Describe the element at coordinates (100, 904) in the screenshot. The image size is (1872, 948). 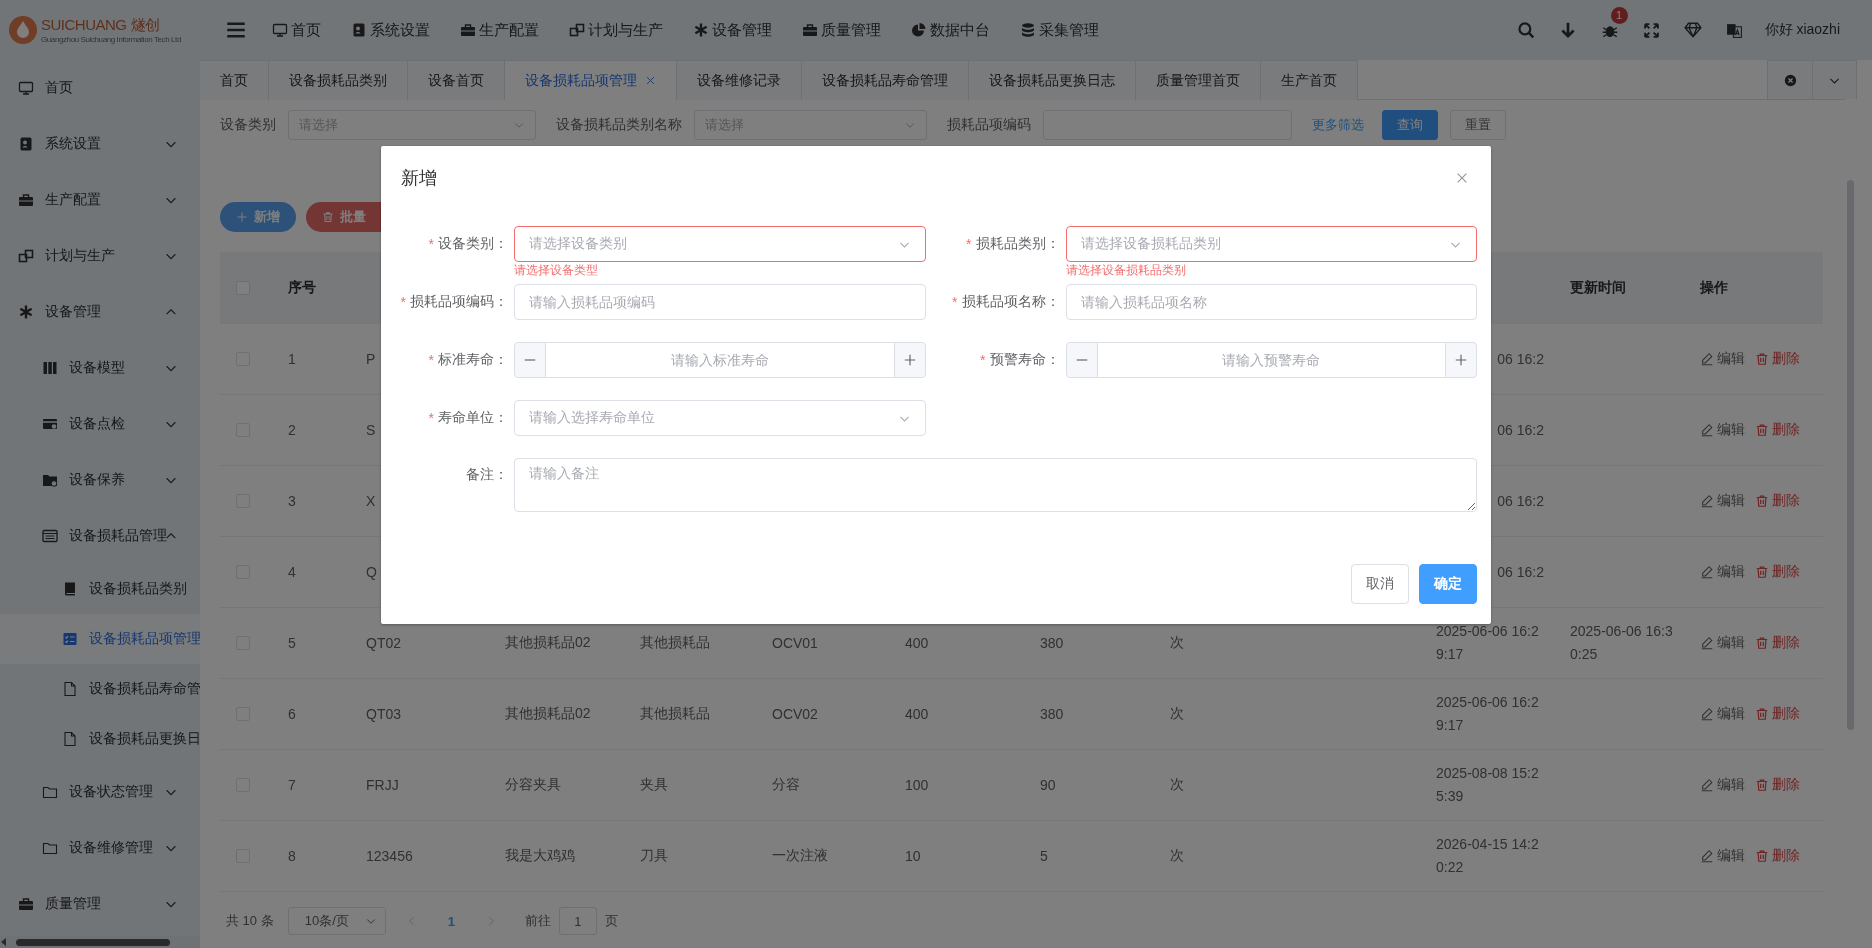
I see `sidebar-item: 质量管理` at that location.